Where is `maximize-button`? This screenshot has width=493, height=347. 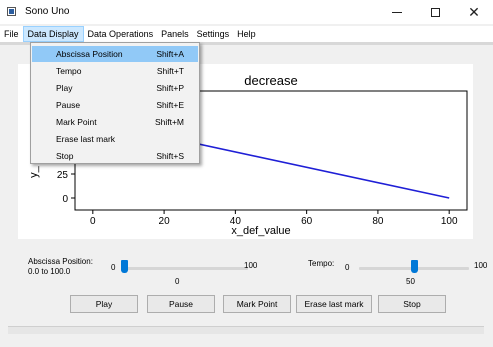
maximize-button is located at coordinates (435, 12).